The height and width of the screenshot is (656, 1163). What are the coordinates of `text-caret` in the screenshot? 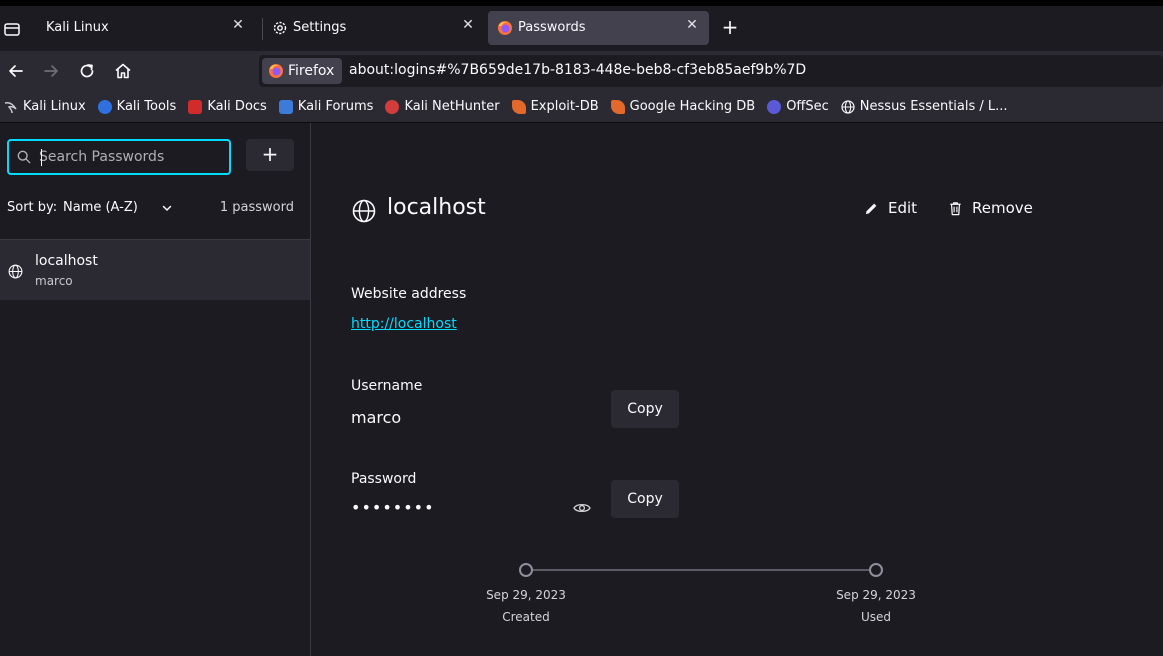 It's located at (41, 157).